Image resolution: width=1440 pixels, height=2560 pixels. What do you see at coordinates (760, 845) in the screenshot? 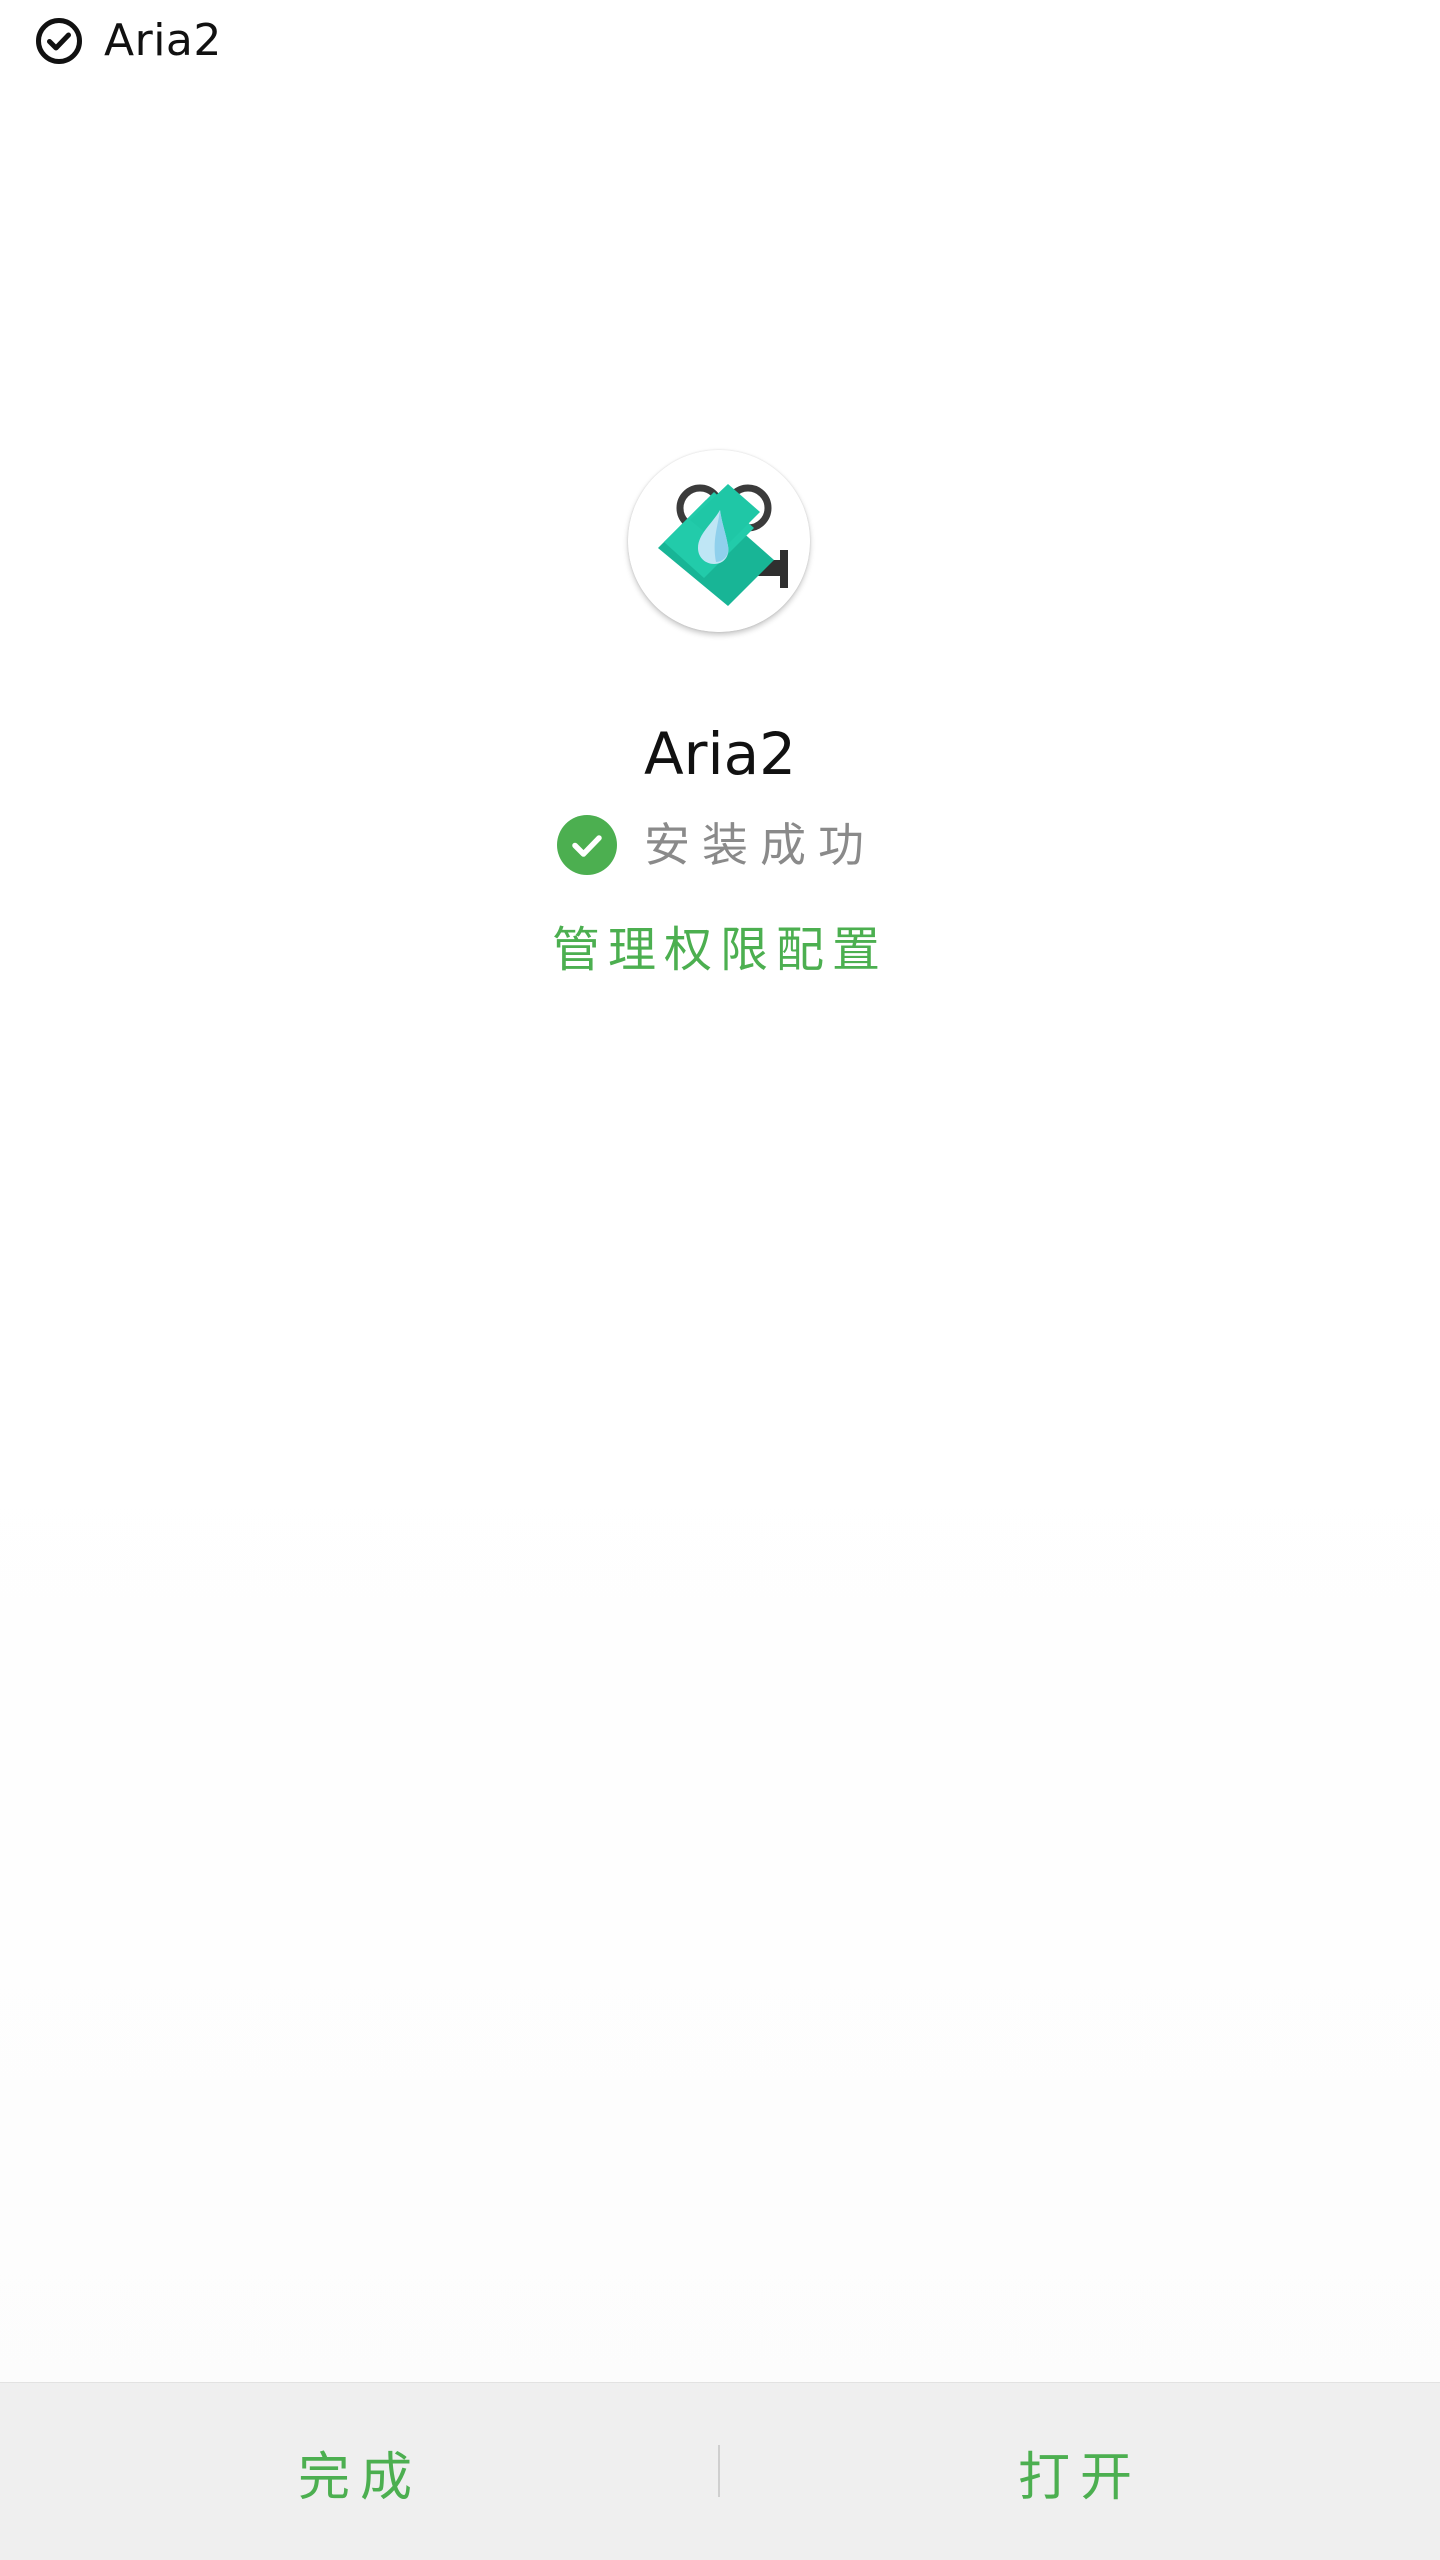
I see `install-status-text: 安装成功` at bounding box center [760, 845].